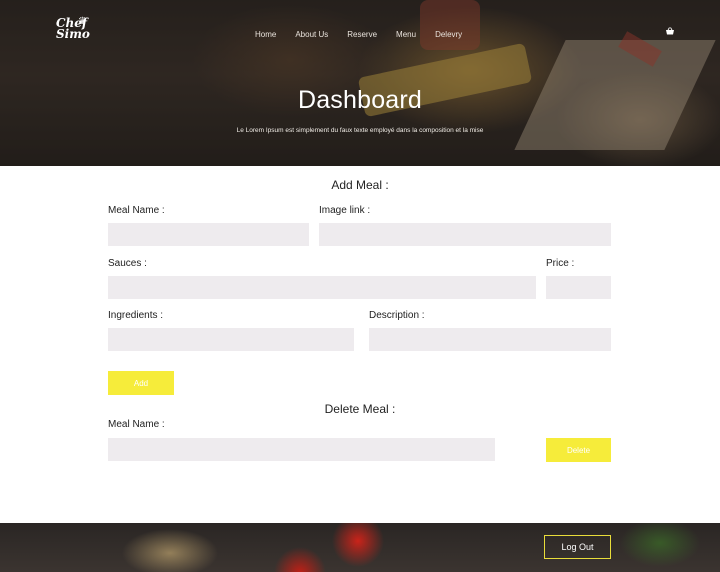  Describe the element at coordinates (670, 31) in the screenshot. I see `basket-icon` at that location.